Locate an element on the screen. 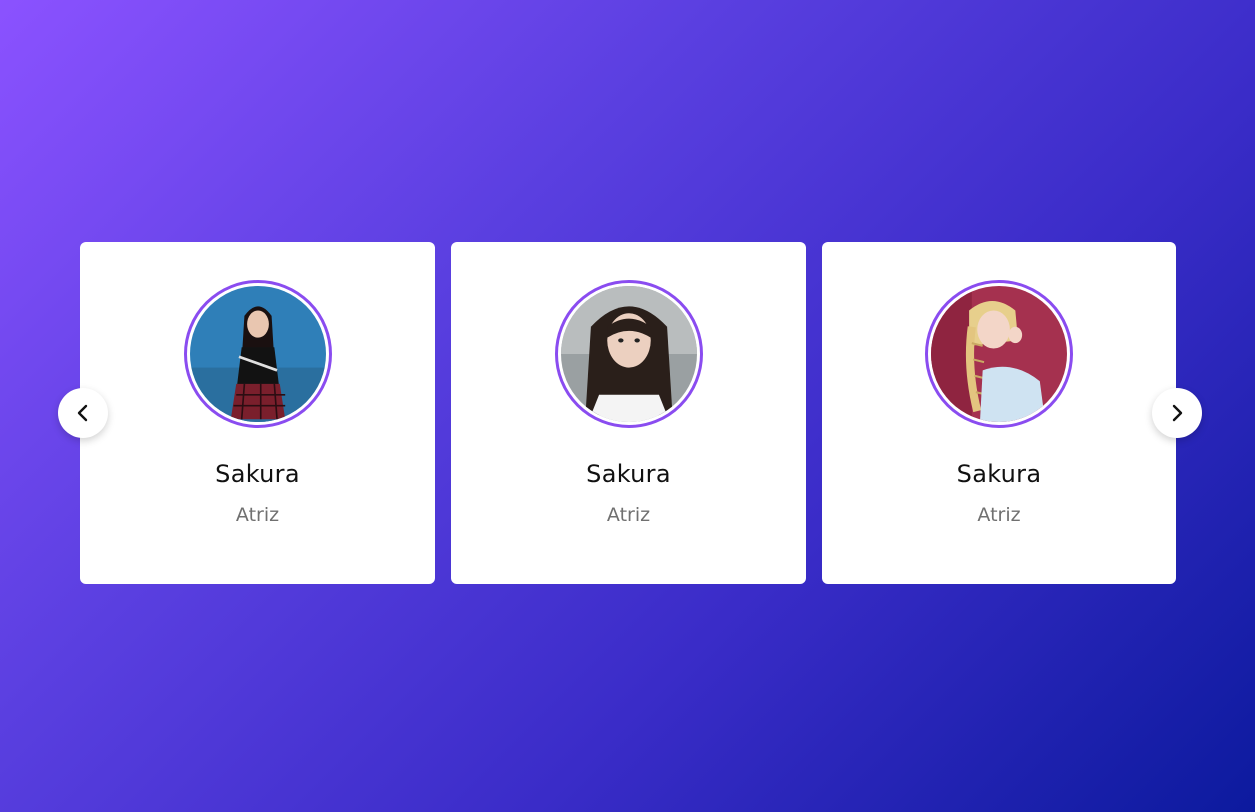  next-button is located at coordinates (1177, 413).